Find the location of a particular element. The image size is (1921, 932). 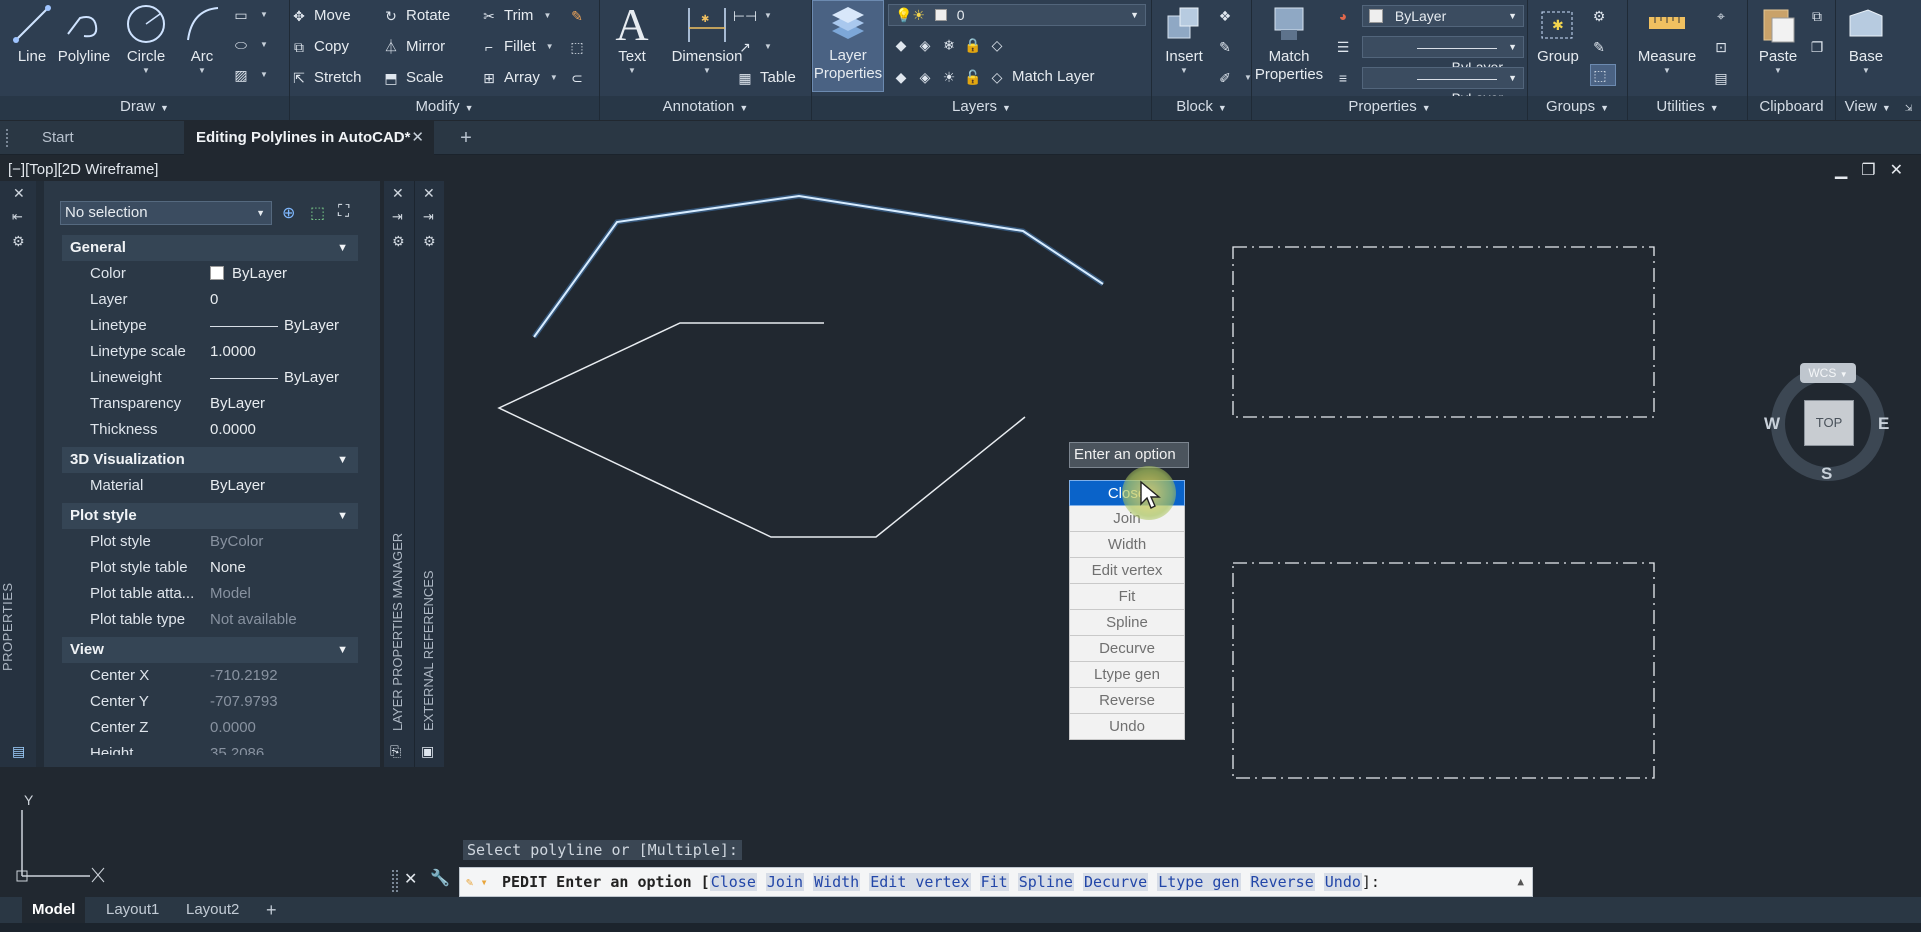

cmd-option-decurve: Decurve is located at coordinates (1115, 882).